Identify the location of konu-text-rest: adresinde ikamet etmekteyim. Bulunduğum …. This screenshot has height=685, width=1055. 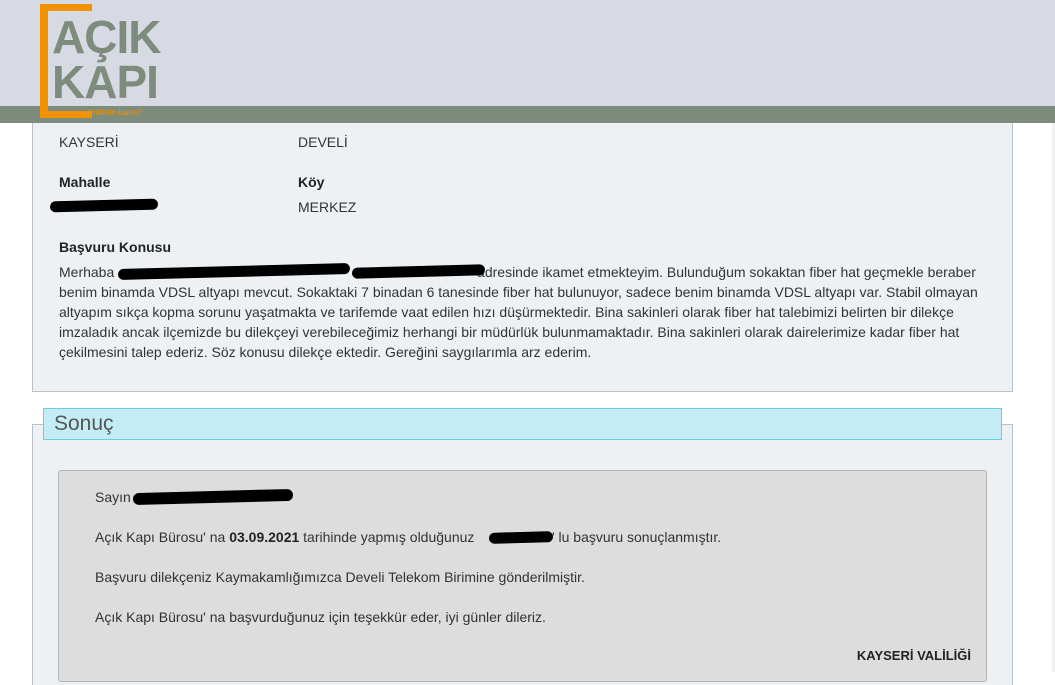
(518, 312).